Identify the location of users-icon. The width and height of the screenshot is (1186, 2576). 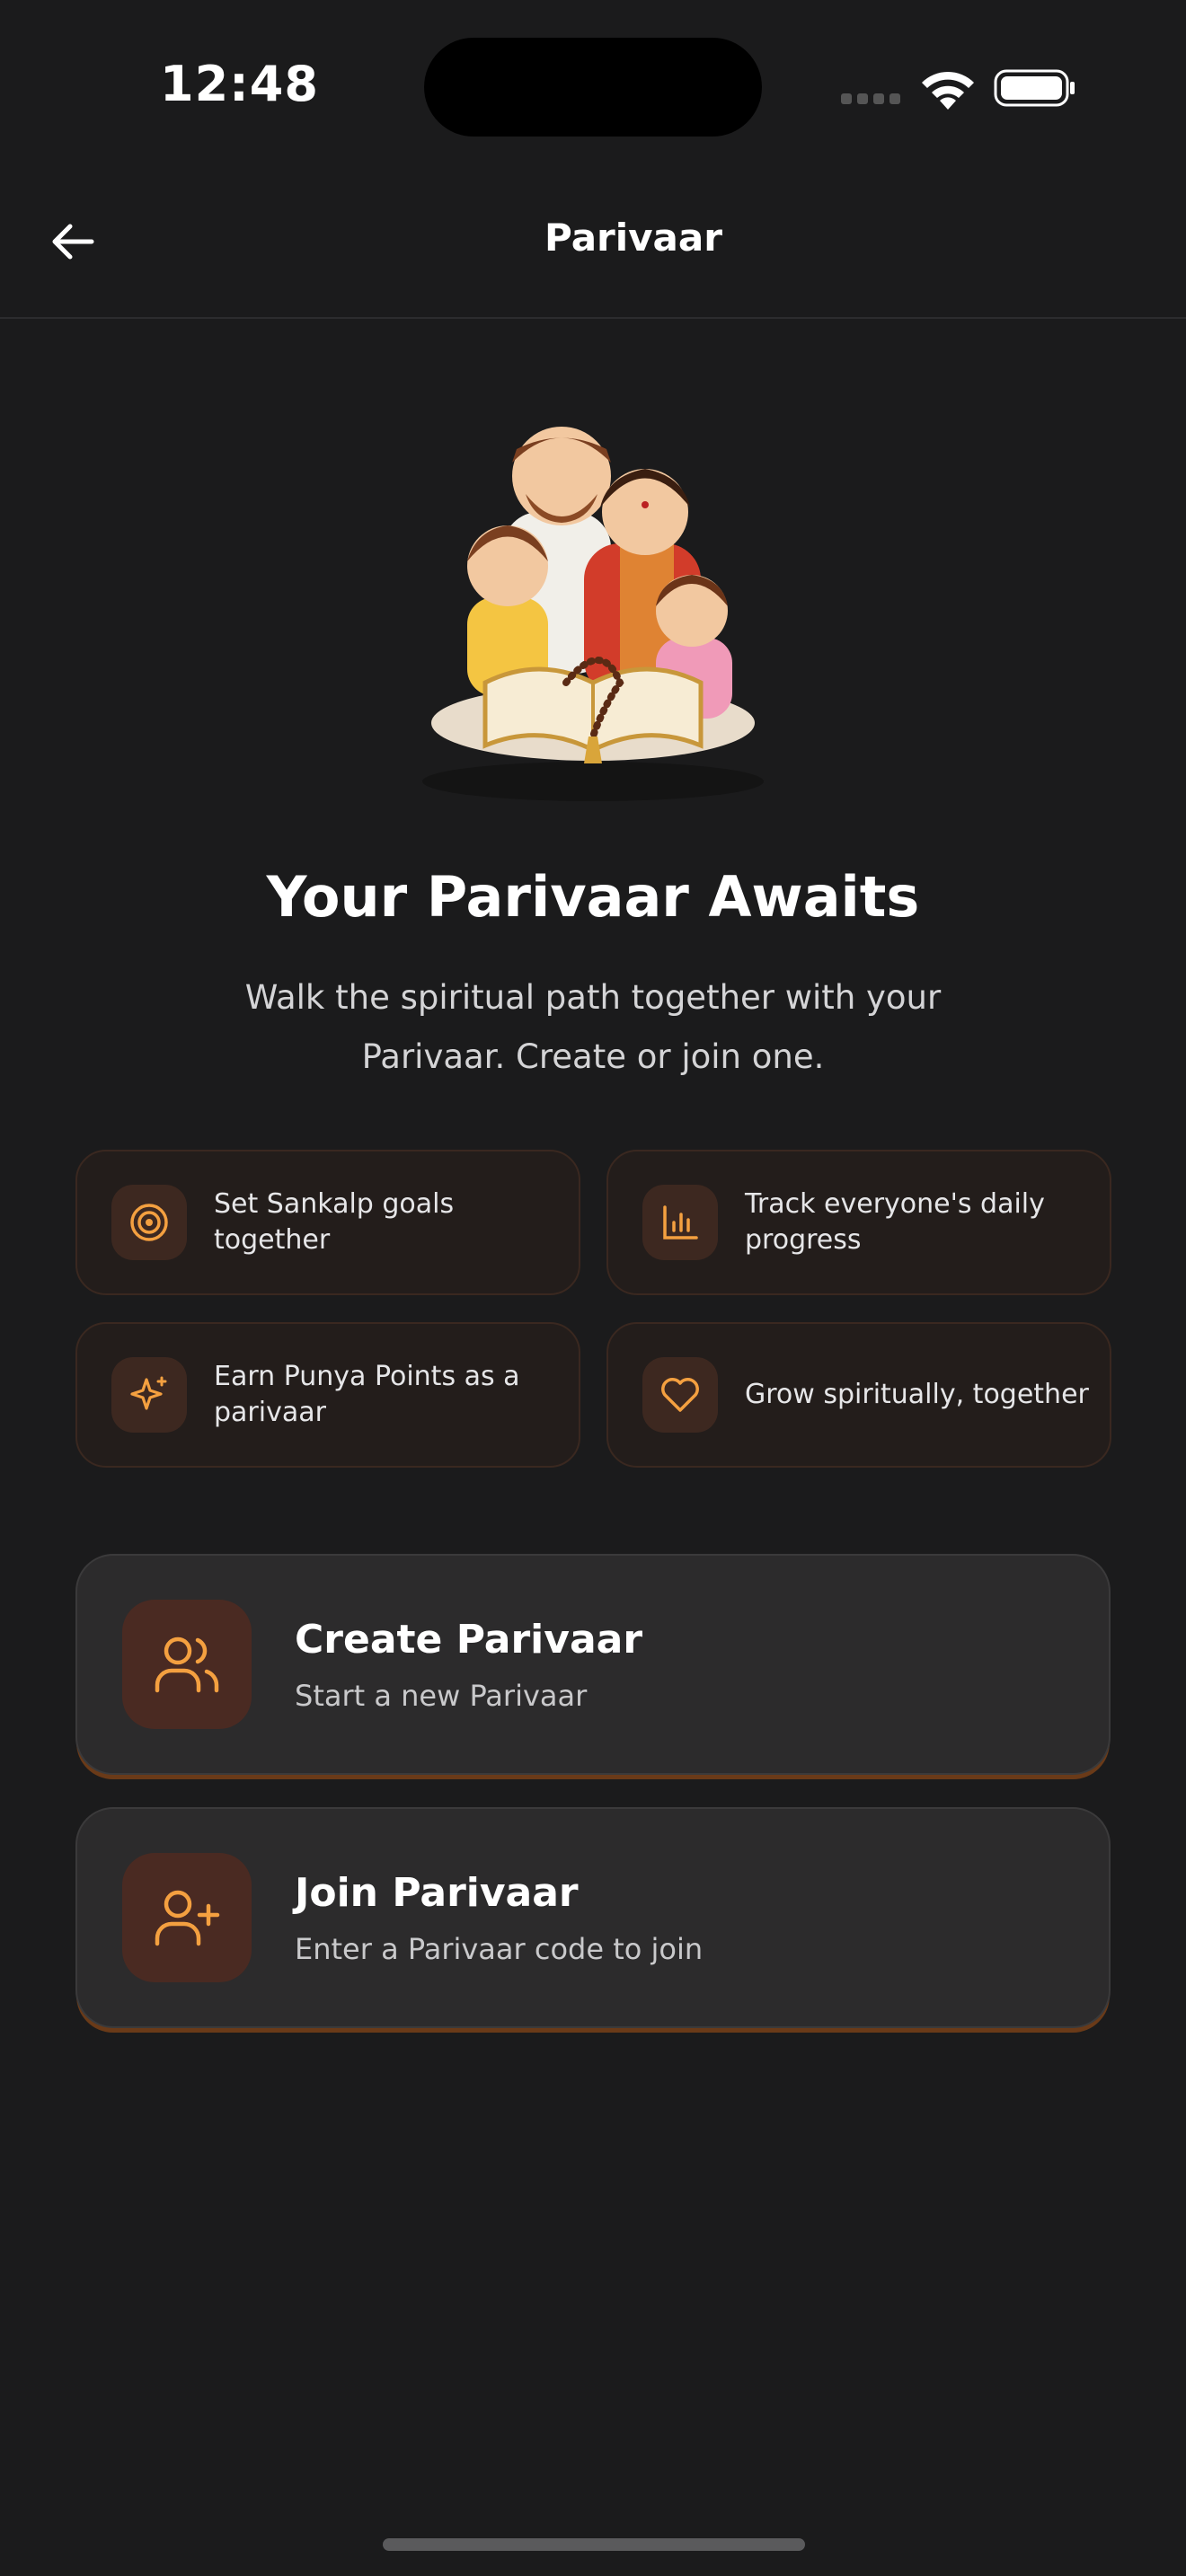
(187, 1664).